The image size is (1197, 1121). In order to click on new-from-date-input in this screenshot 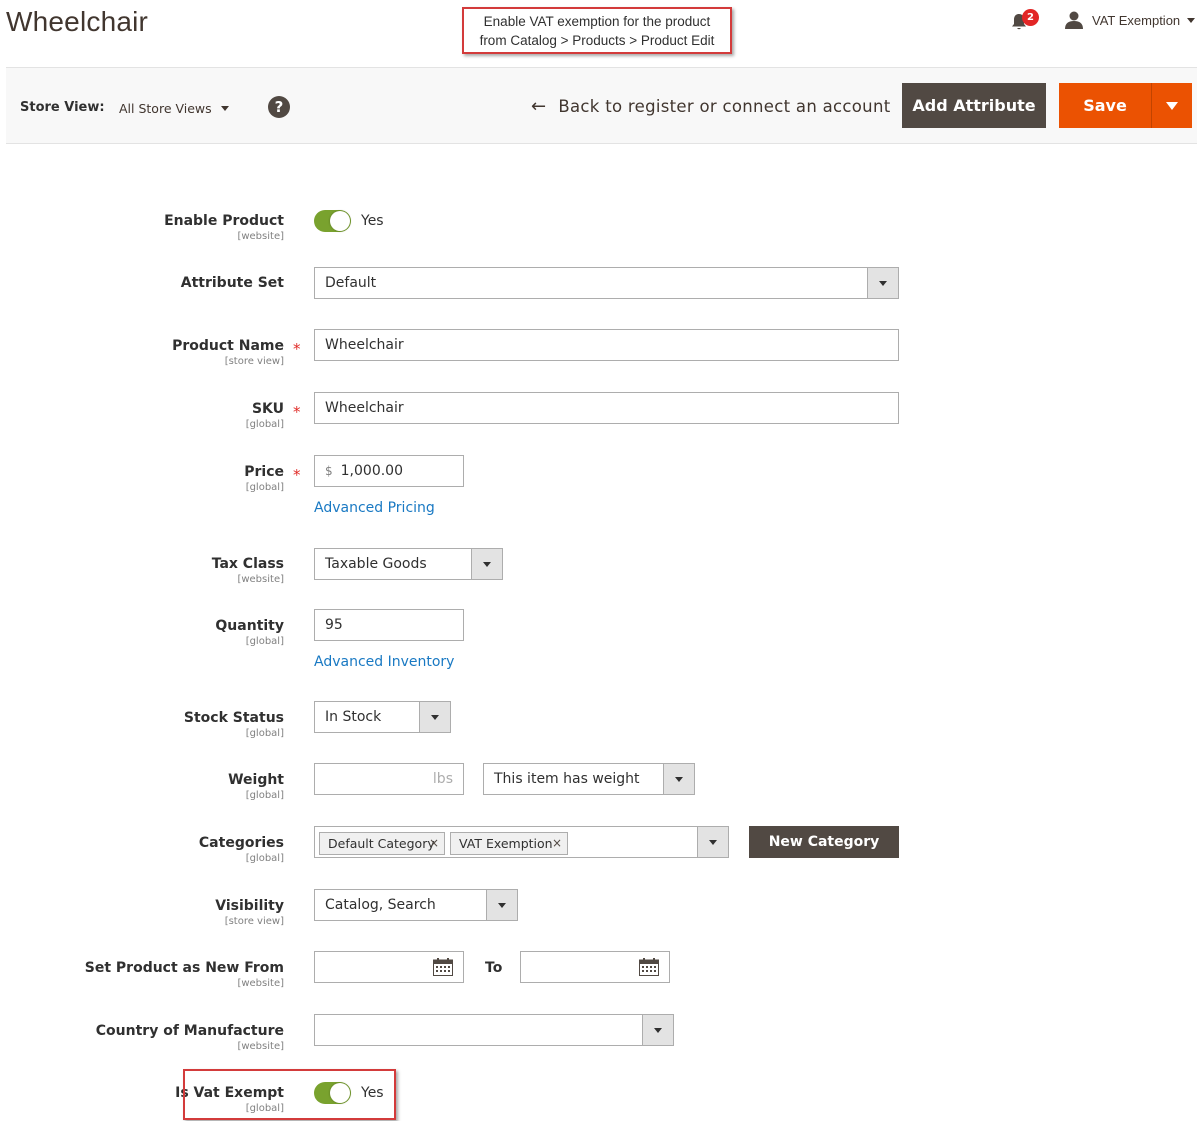, I will do `click(389, 967)`.